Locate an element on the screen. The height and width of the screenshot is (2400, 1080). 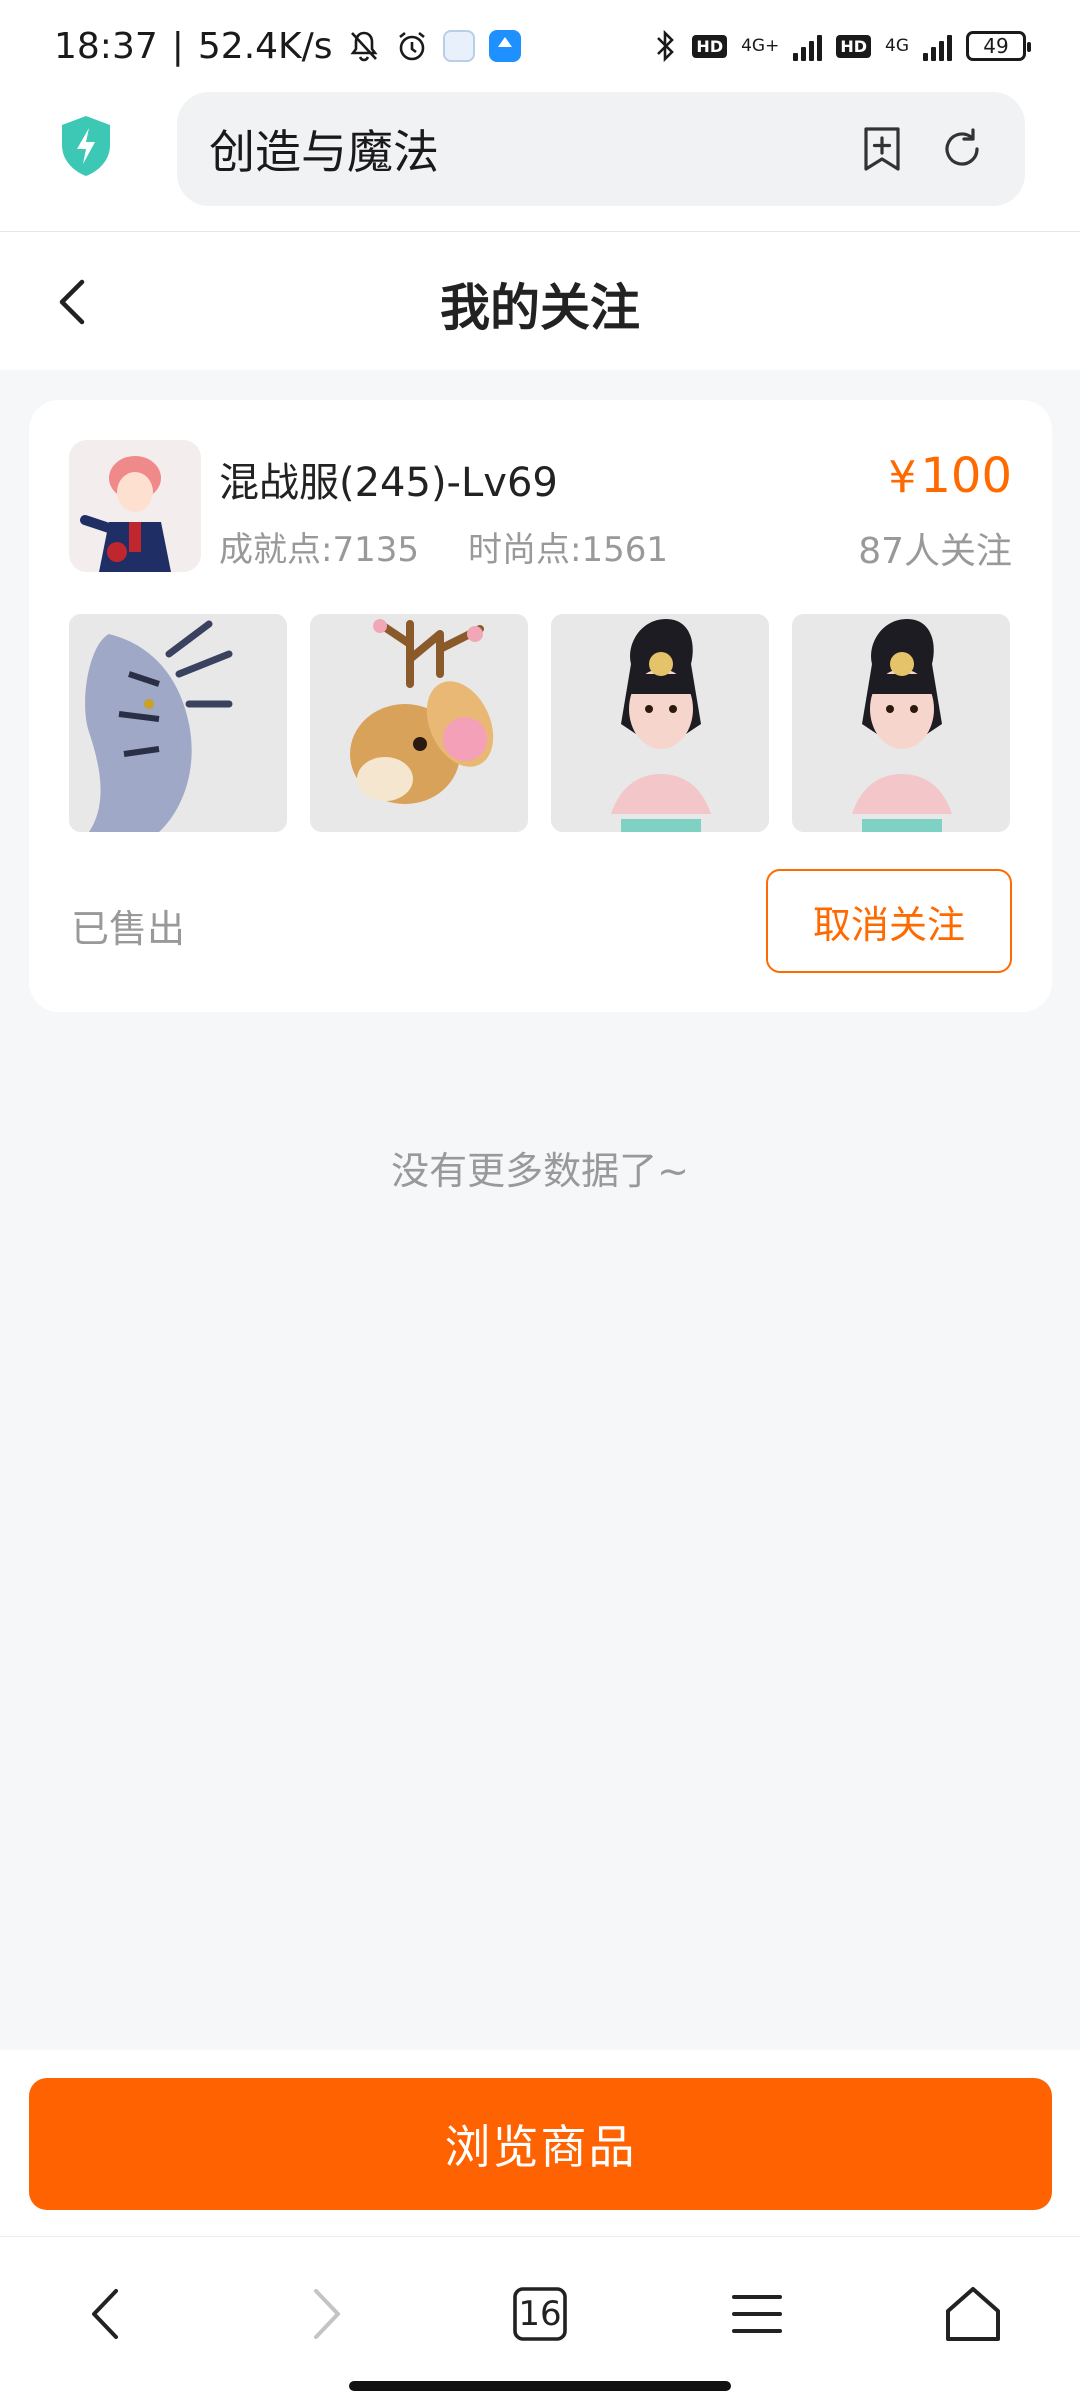
list-end-message: 没有更多数据了~ is located at coordinates (540, 1171).